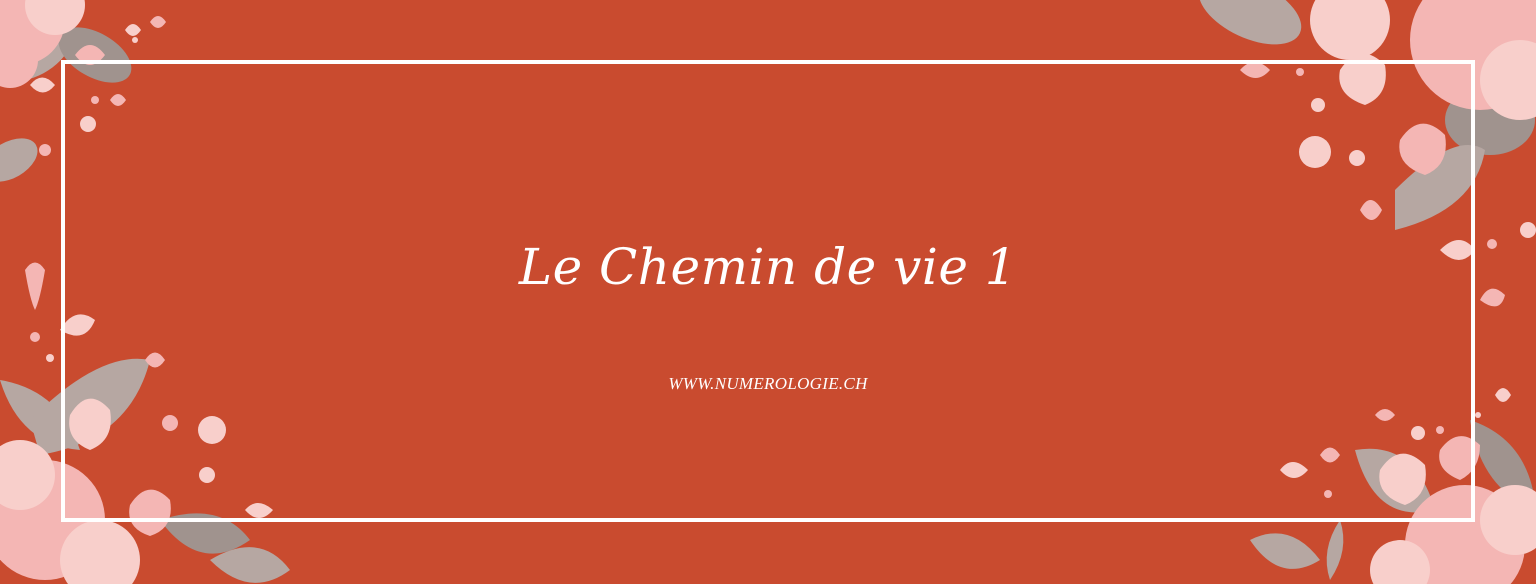 This screenshot has width=1536, height=584. What do you see at coordinates (768, 384) in the screenshot?
I see `website-link: WWW.NUMEROLOGIE.CH` at bounding box center [768, 384].